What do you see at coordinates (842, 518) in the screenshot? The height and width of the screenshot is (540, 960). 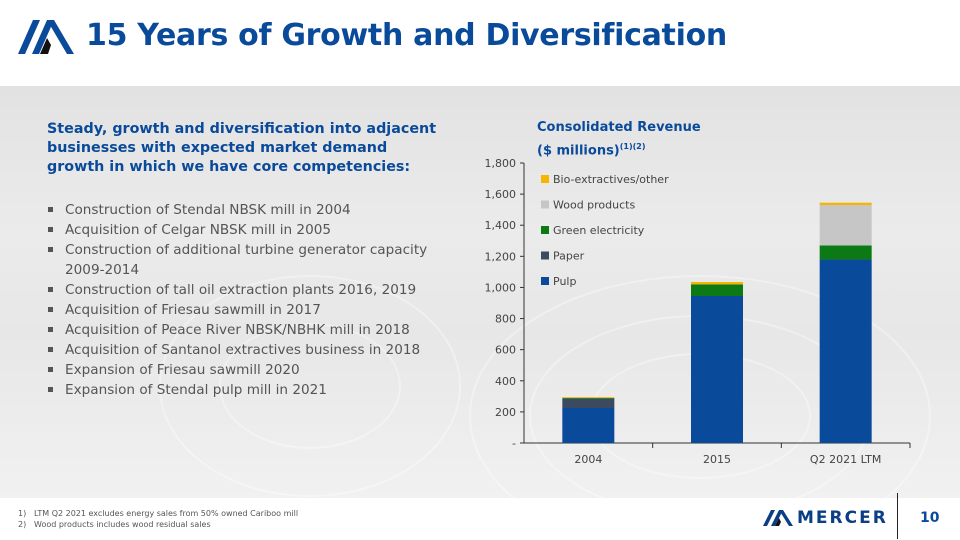 I see `brand-wordmark: MERCER` at bounding box center [842, 518].